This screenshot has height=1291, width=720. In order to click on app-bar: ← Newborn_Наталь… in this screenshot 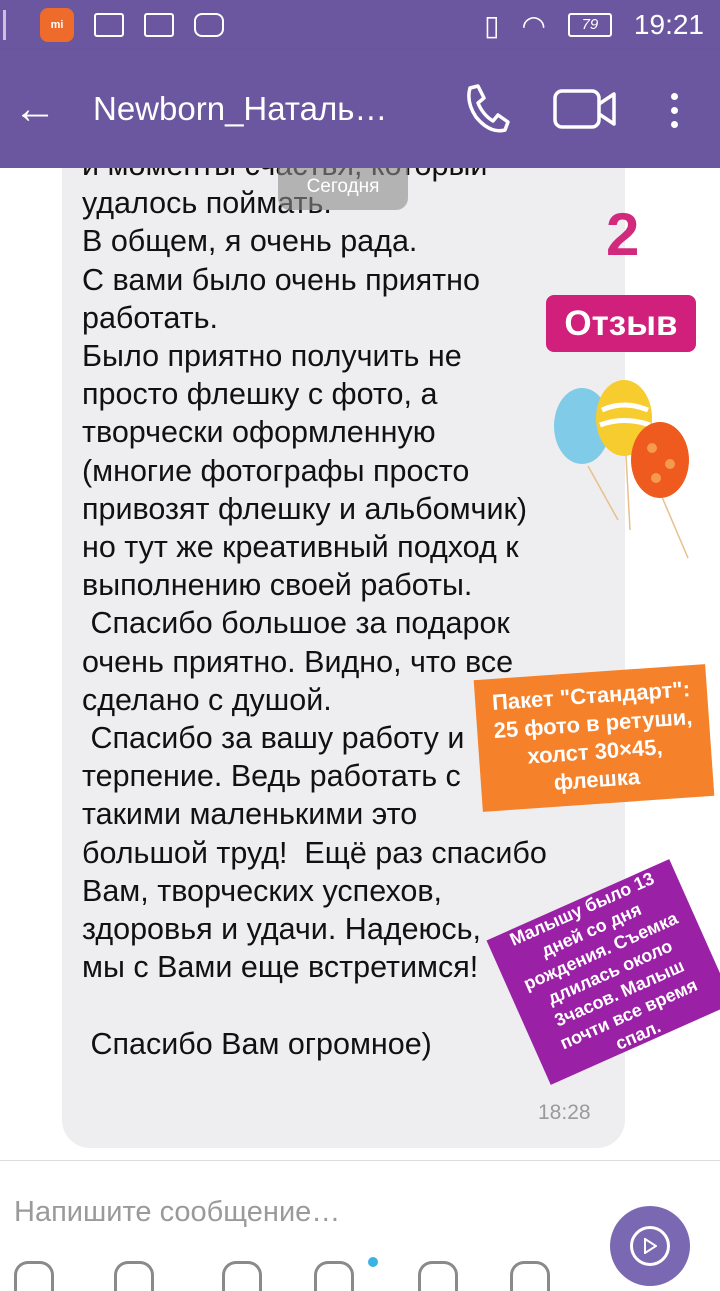, I will do `click(360, 109)`.